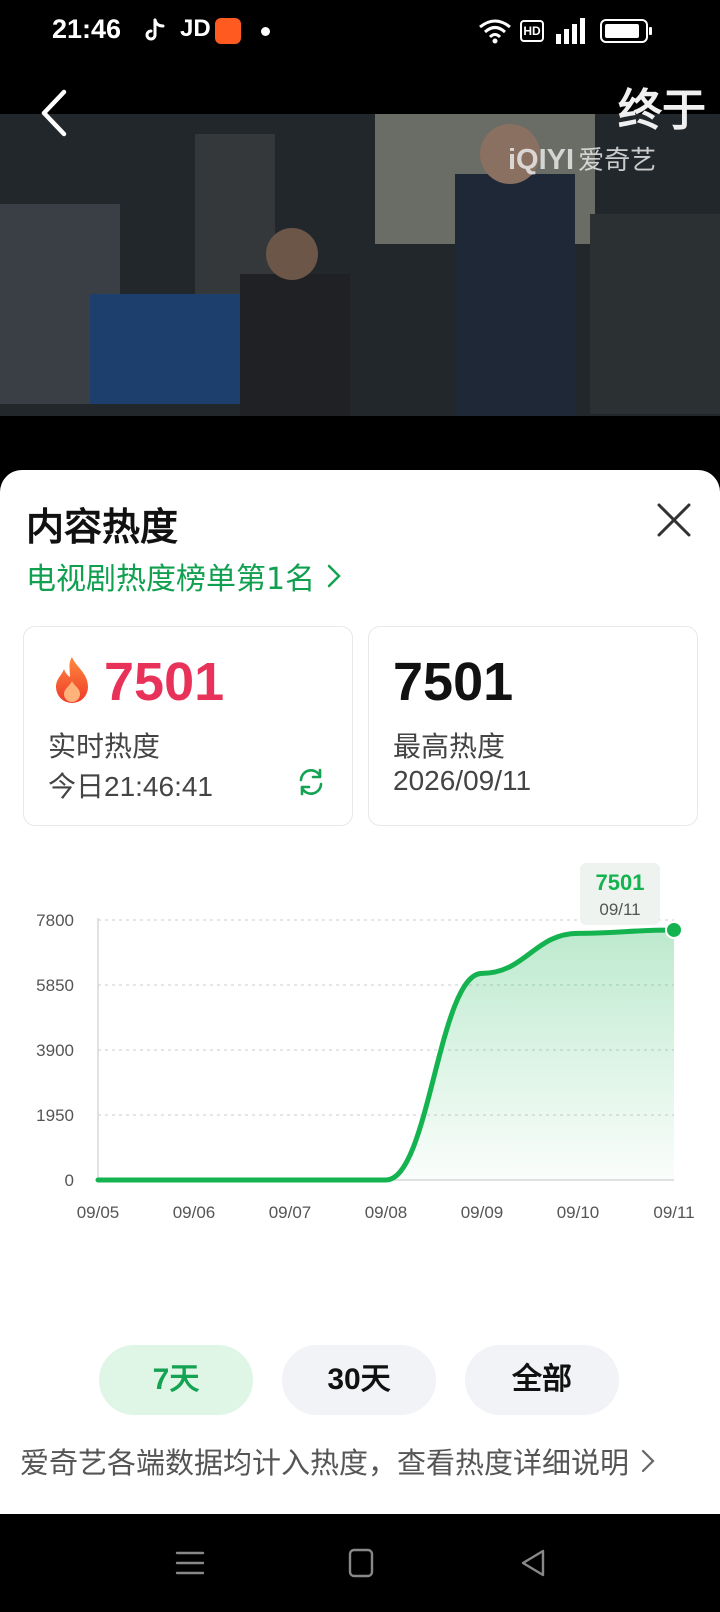 Image resolution: width=720 pixels, height=1612 pixels. What do you see at coordinates (188, 726) in the screenshot?
I see `realtime-heat-card: 7501 实时热度 今日21:46:41` at bounding box center [188, 726].